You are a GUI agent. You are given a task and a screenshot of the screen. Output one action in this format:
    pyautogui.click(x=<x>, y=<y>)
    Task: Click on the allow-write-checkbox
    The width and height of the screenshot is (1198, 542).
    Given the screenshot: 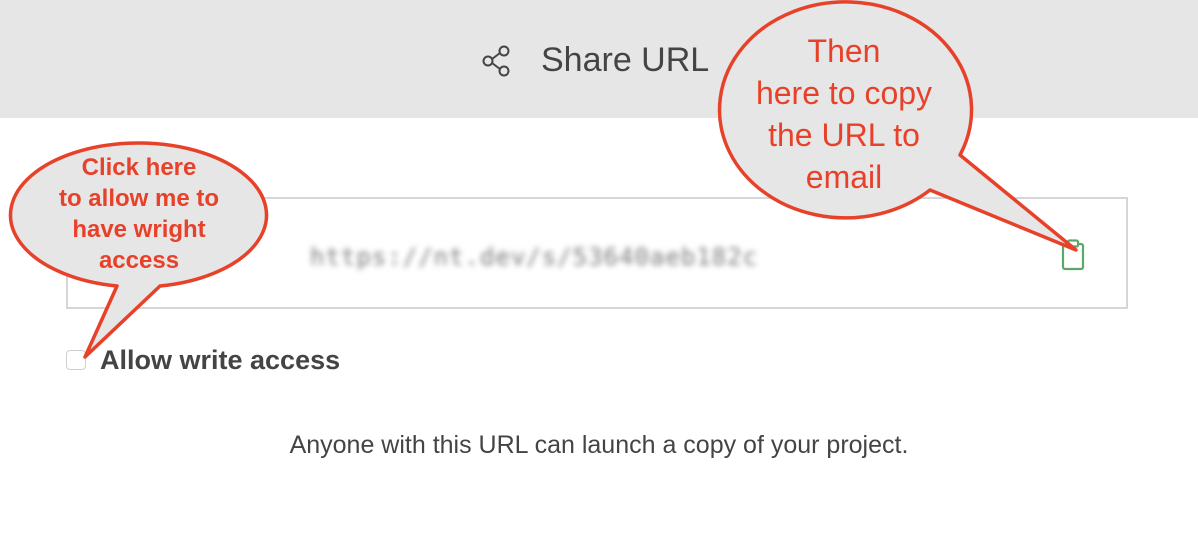 What is the action you would take?
    pyautogui.click(x=76, y=360)
    